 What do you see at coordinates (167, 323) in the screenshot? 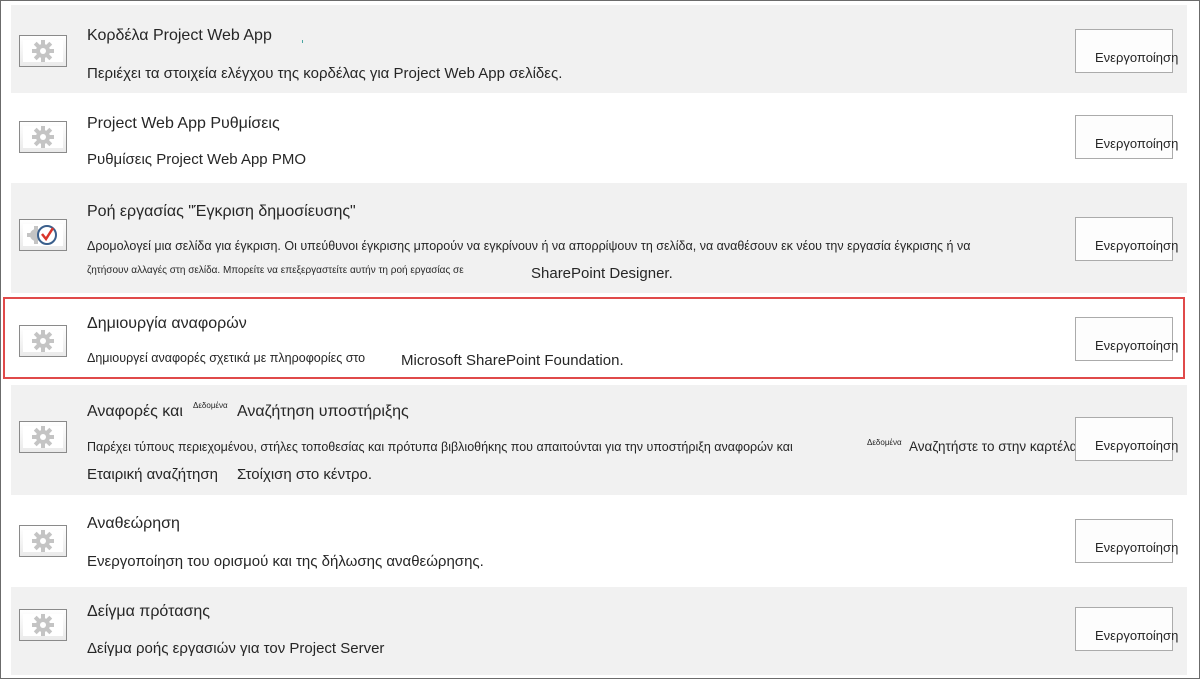
I see `feature-title: Δημιουργία αναφορών` at bounding box center [167, 323].